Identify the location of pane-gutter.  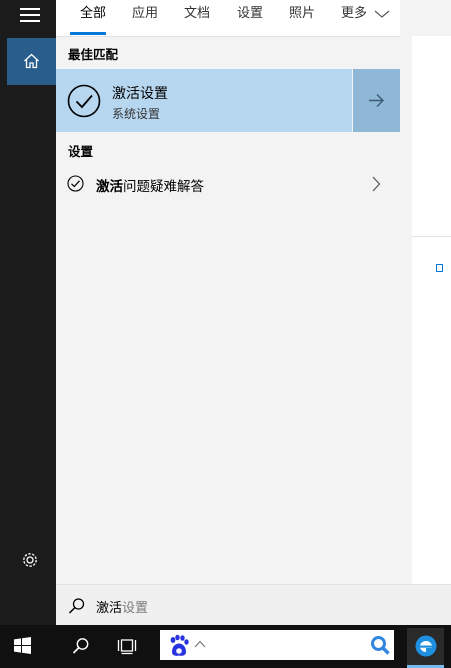
(406, 310).